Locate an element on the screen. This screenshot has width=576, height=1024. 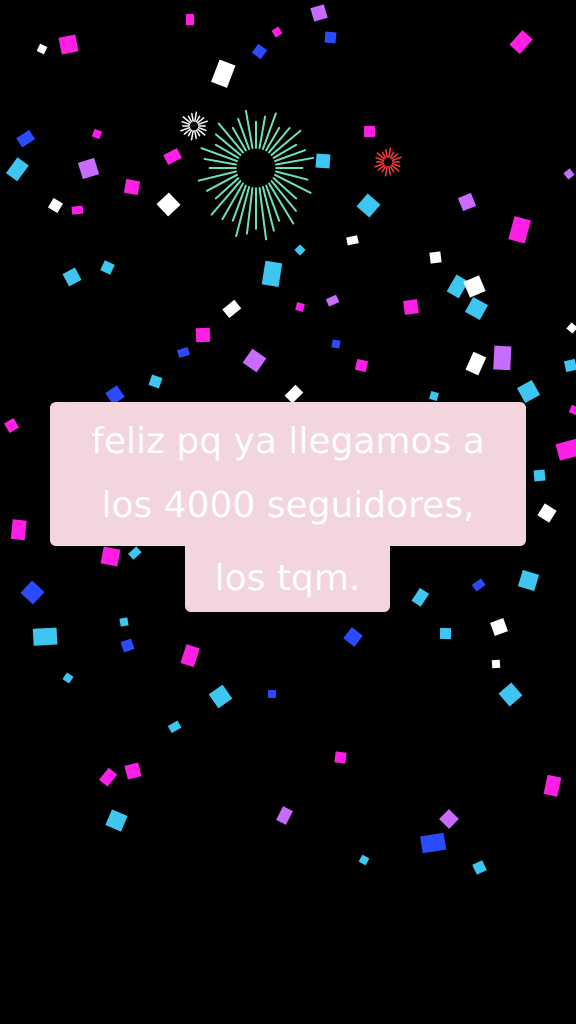
caption-box-tail: los tqm. is located at coordinates (287, 579).